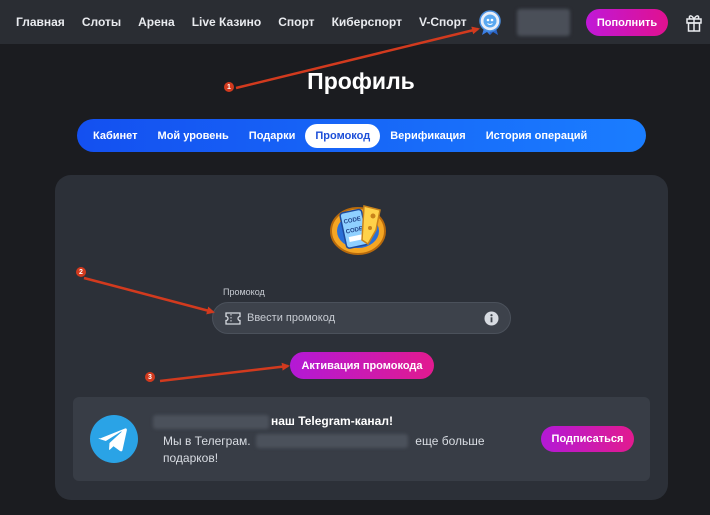  What do you see at coordinates (367, 22) in the screenshot?
I see `nav-item-esports: Киберспорт` at bounding box center [367, 22].